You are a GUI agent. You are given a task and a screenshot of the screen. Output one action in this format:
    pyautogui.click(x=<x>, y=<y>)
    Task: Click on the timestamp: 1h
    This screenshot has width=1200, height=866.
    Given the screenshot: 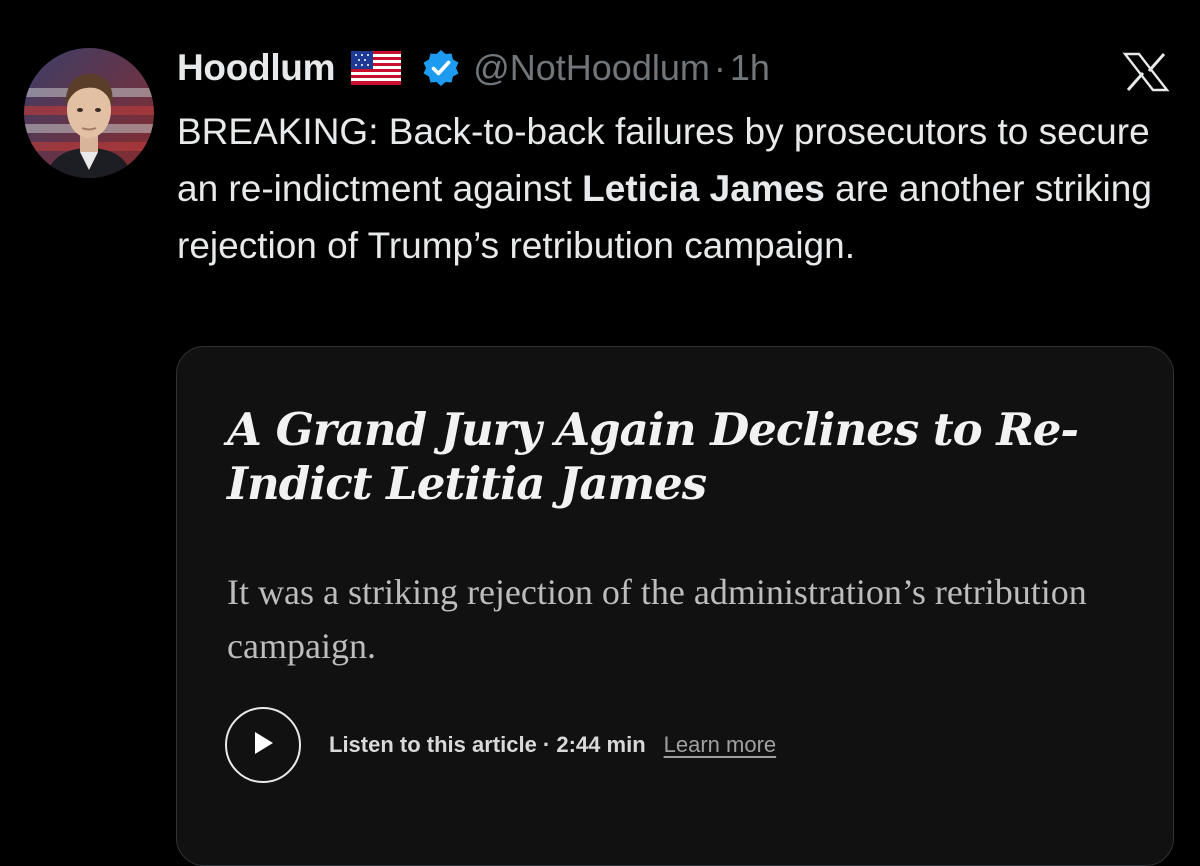 What is the action you would take?
    pyautogui.click(x=750, y=68)
    